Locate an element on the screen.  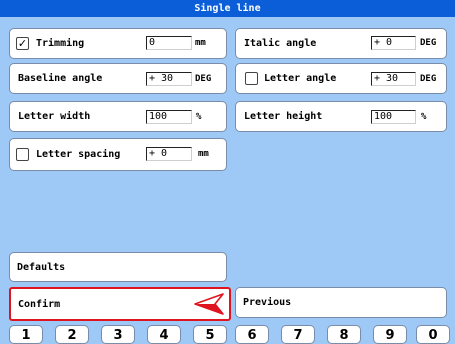
letter-spacing-checkbox is located at coordinates (22, 154).